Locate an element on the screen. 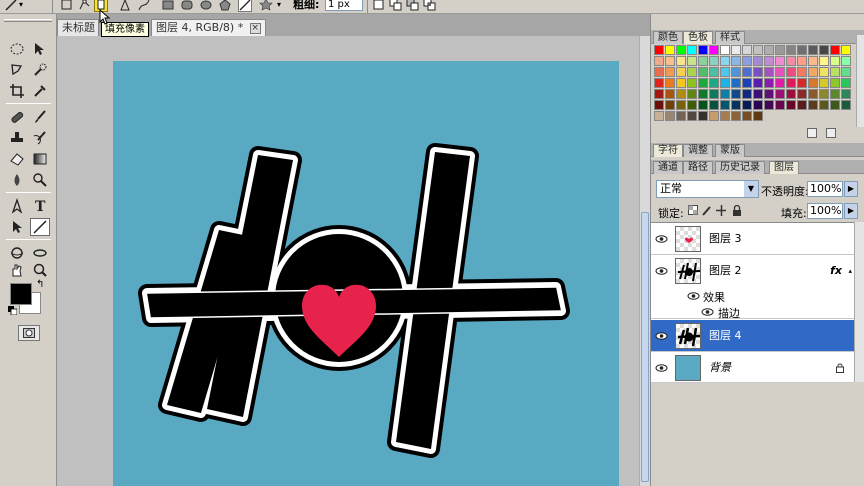 The height and width of the screenshot is (486, 864). paths-mode-icon is located at coordinates (85, 6).